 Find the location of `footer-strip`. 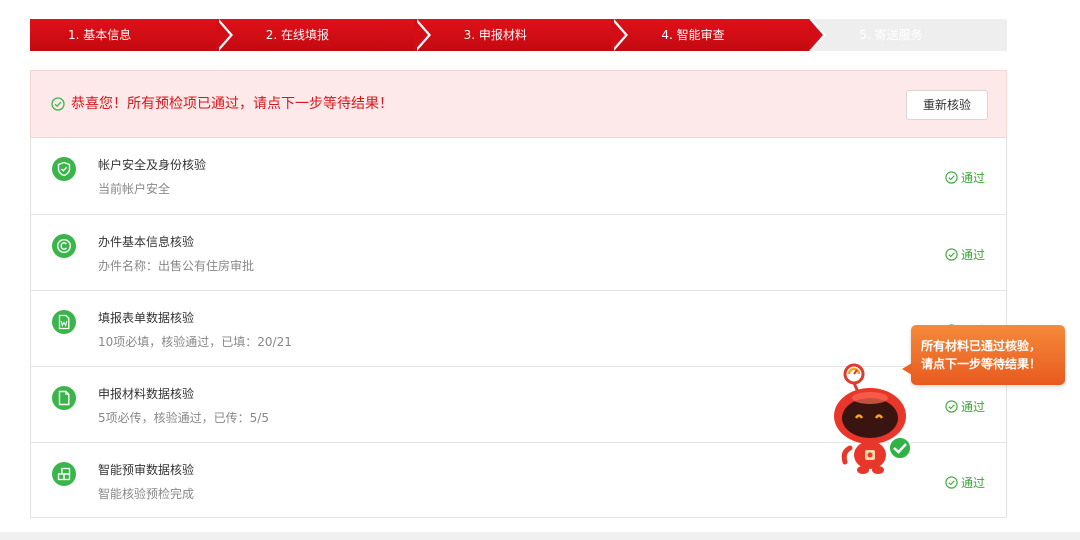

footer-strip is located at coordinates (540, 536).